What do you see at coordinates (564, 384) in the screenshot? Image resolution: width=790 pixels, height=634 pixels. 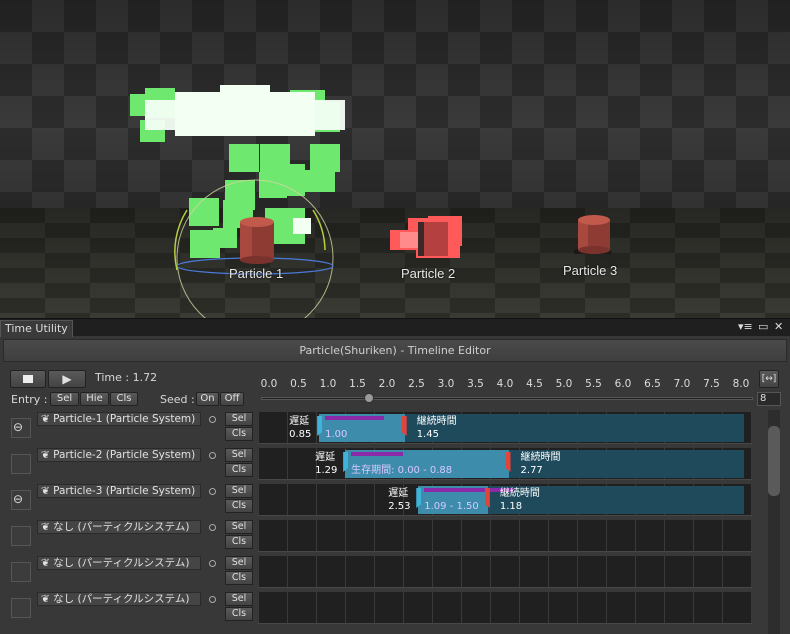 I see `ruler-tick: 5.0` at bounding box center [564, 384].